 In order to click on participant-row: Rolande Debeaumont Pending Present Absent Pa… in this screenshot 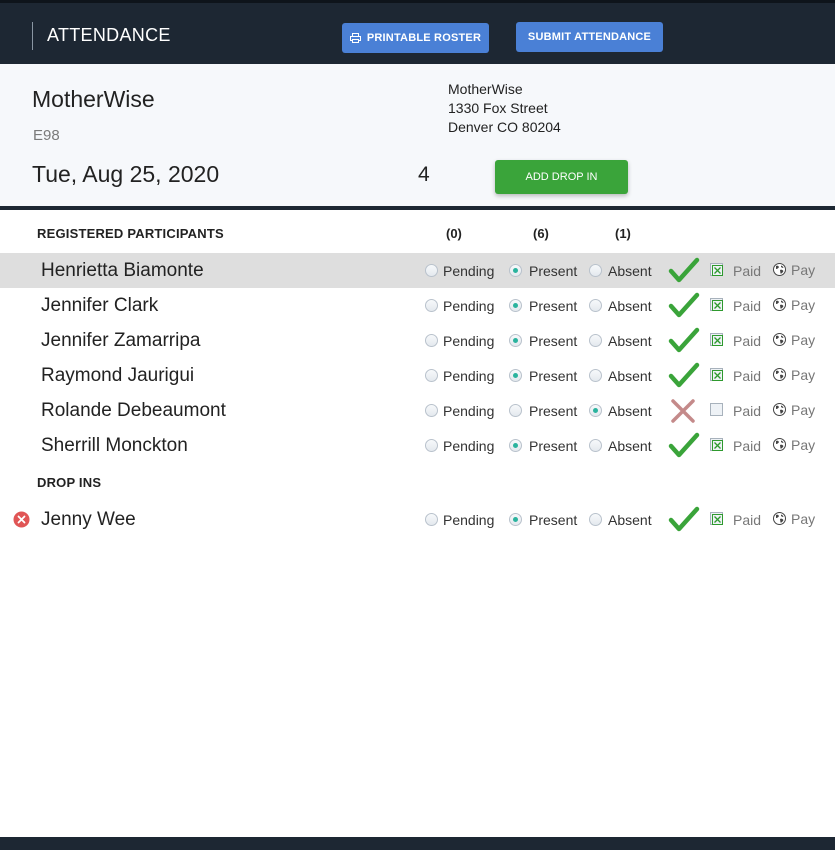, I will do `click(417, 410)`.